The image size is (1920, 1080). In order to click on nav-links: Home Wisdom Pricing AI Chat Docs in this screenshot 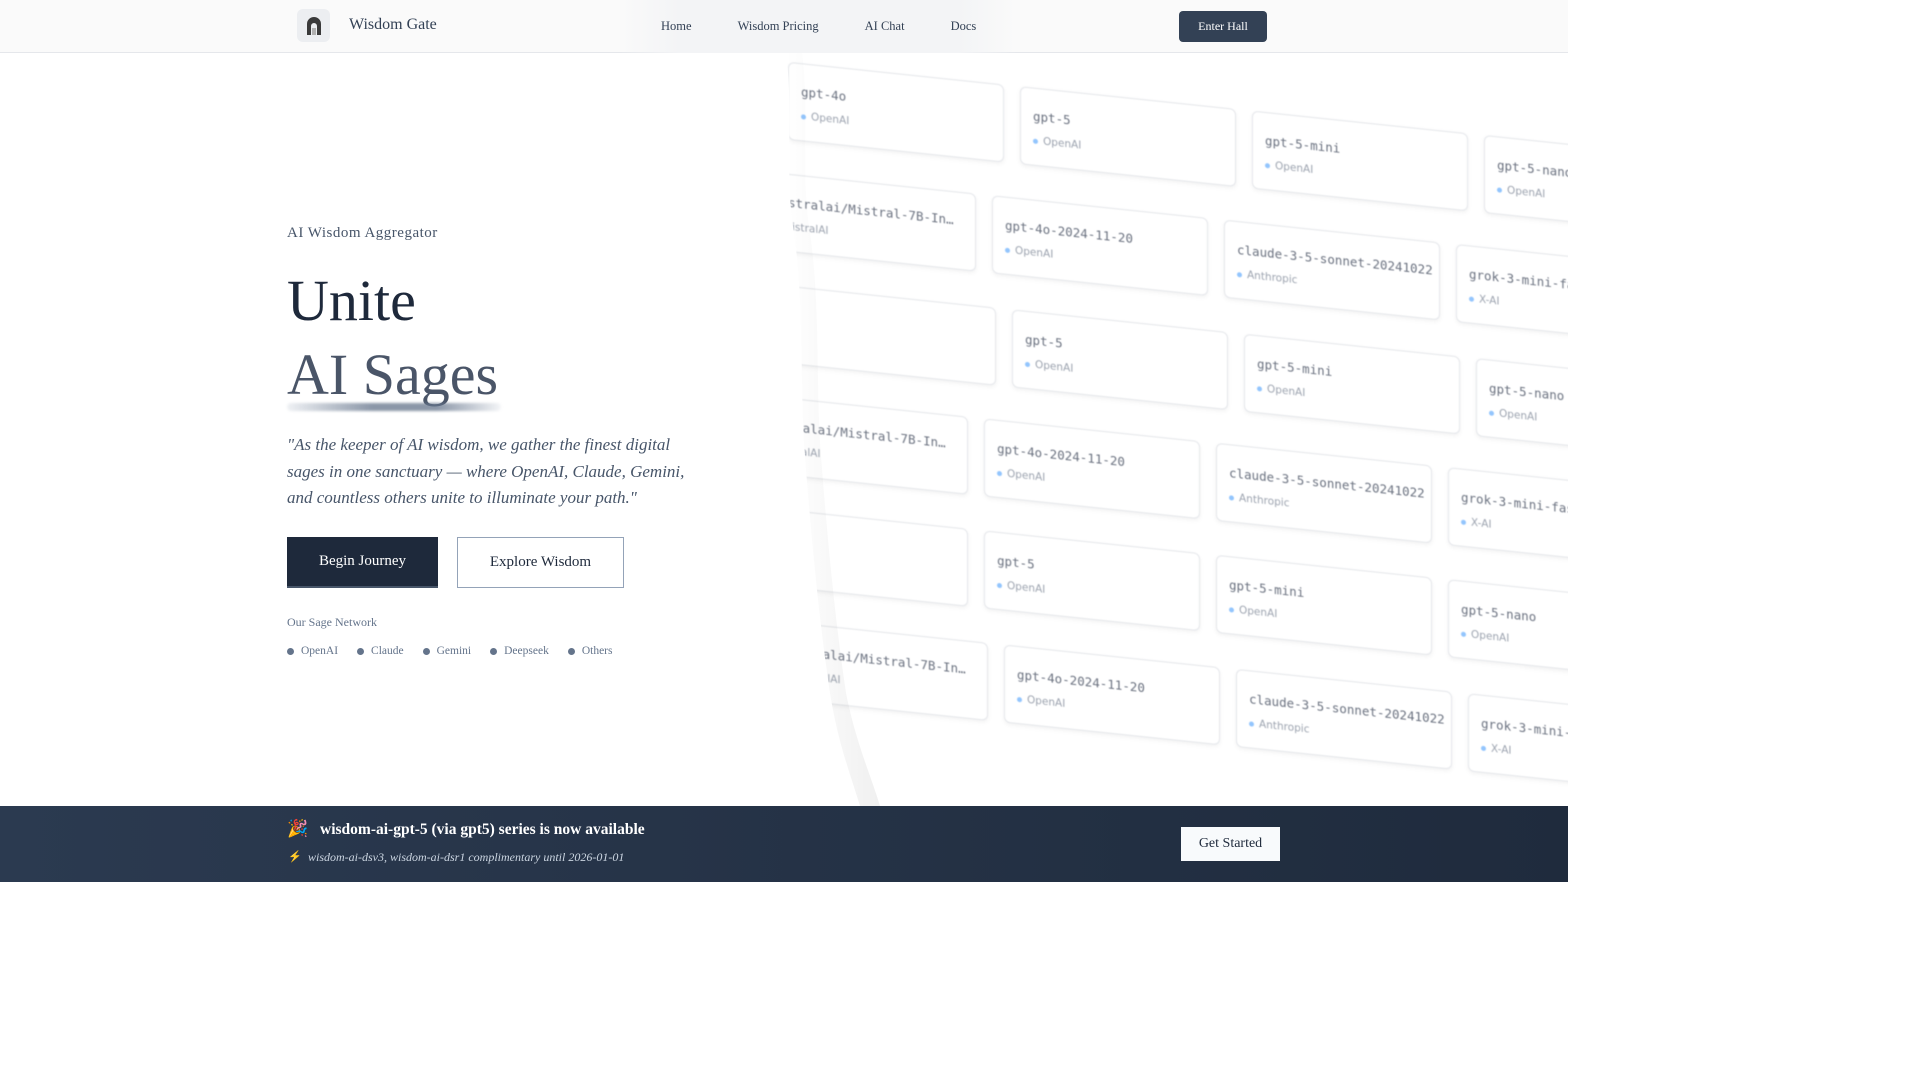, I will do `click(819, 26)`.